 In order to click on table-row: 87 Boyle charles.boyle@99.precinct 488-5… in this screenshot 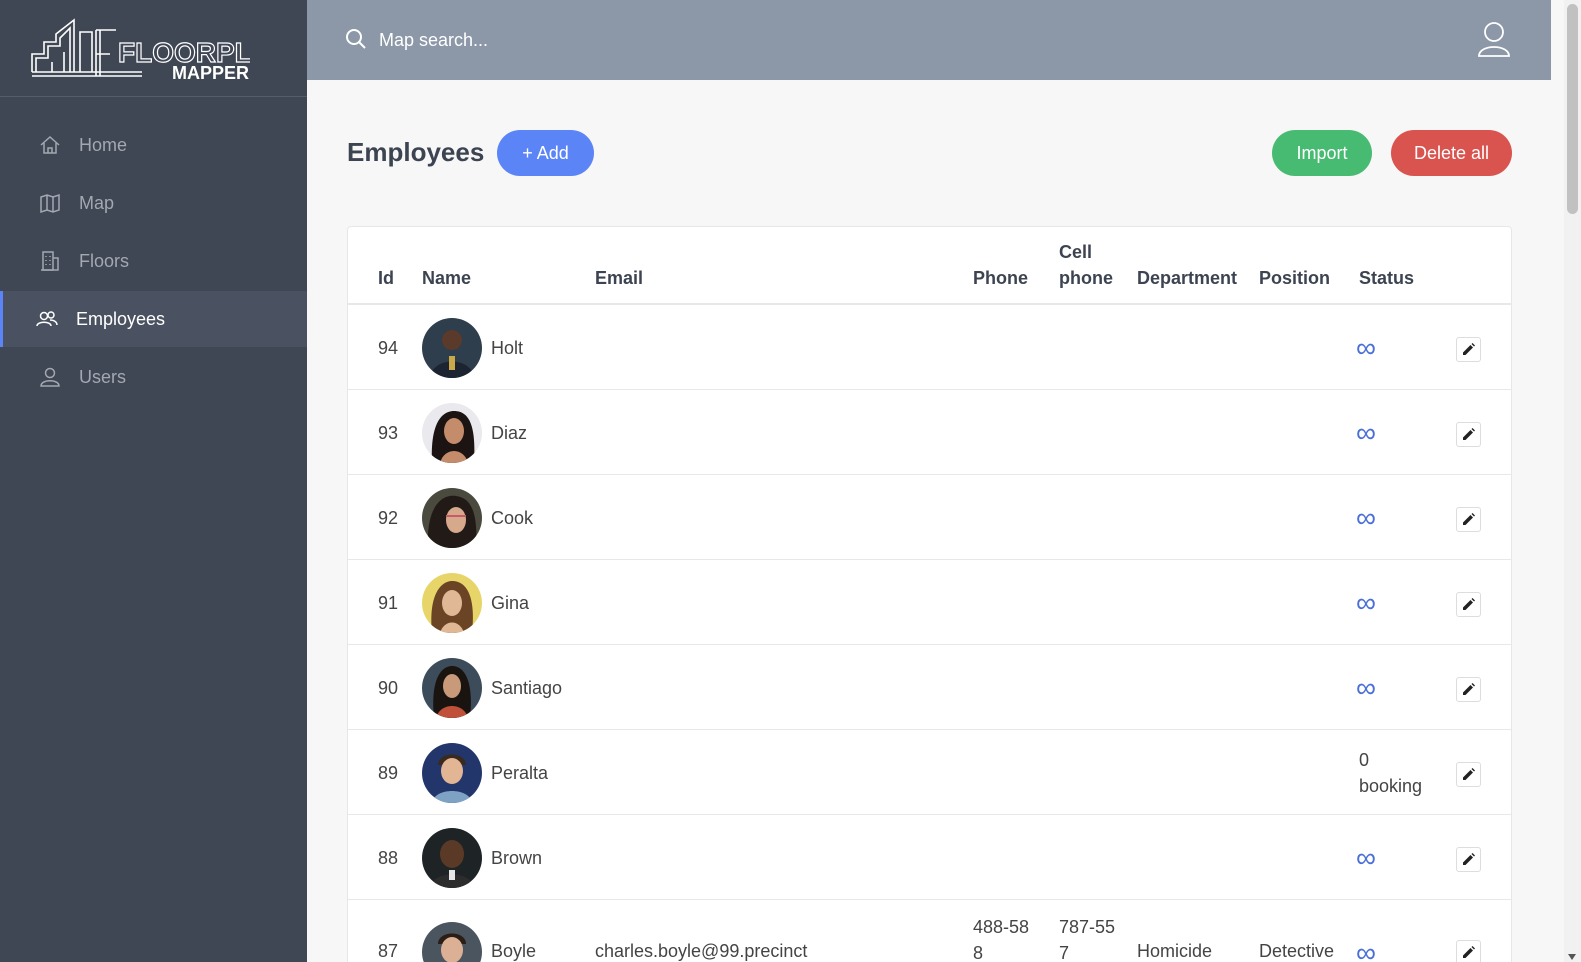, I will do `click(929, 931)`.